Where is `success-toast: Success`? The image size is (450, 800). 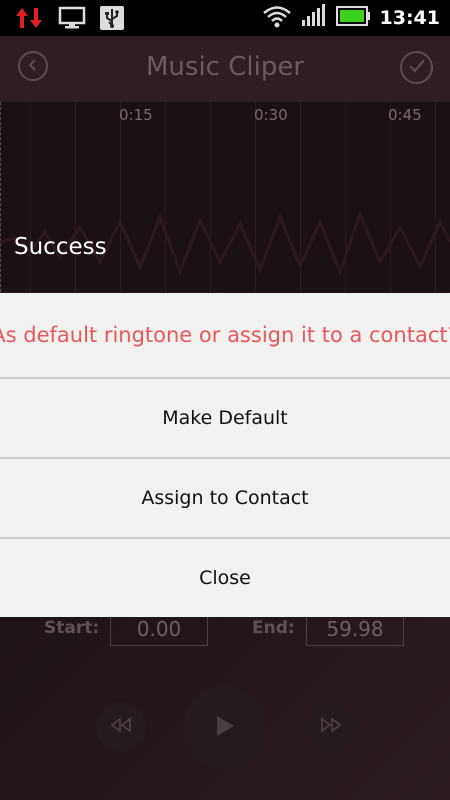
success-toast: Success is located at coordinates (60, 247).